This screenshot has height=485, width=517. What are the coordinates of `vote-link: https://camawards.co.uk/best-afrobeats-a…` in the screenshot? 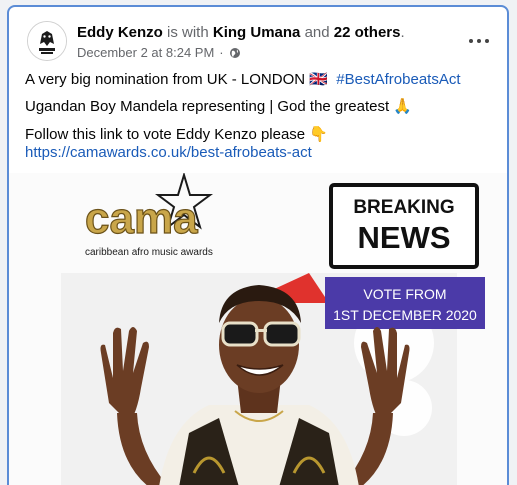 It's located at (168, 152).